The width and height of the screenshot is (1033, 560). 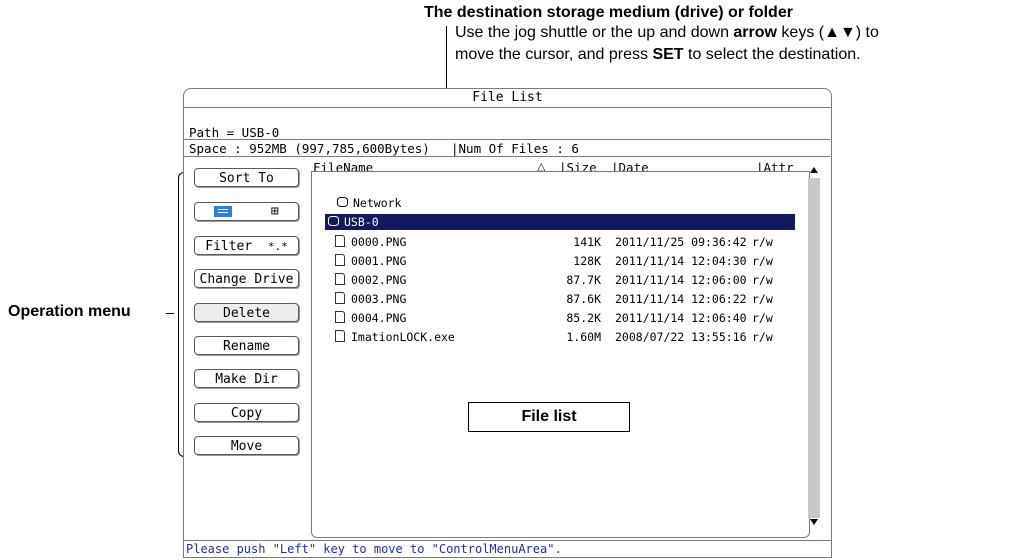 I want to click on window-title: File List, so click(x=507, y=98).